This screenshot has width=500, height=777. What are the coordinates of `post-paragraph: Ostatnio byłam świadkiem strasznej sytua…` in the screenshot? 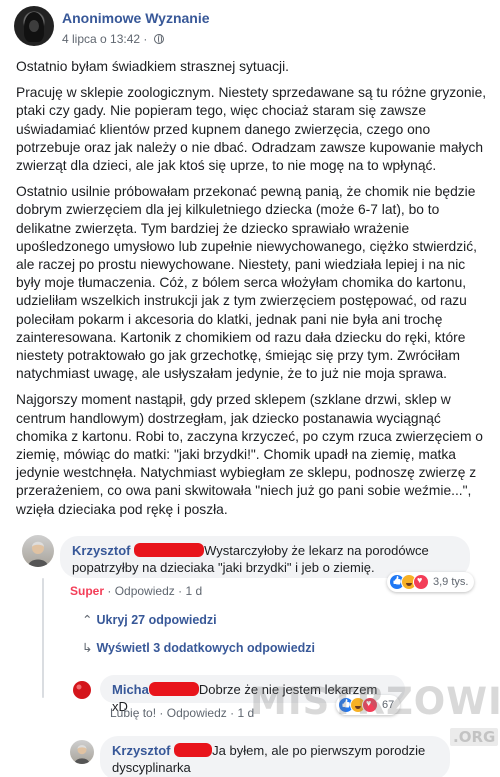 It's located at (152, 66).